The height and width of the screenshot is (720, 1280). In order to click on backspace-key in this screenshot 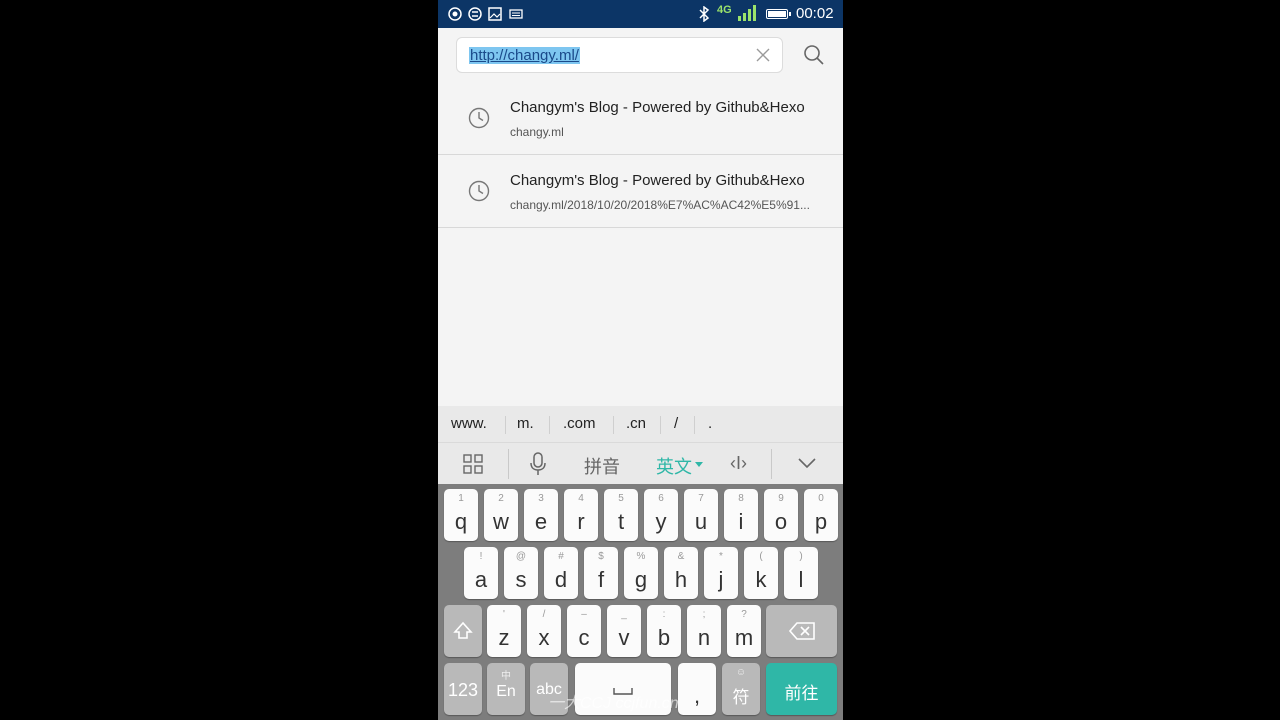, I will do `click(801, 631)`.